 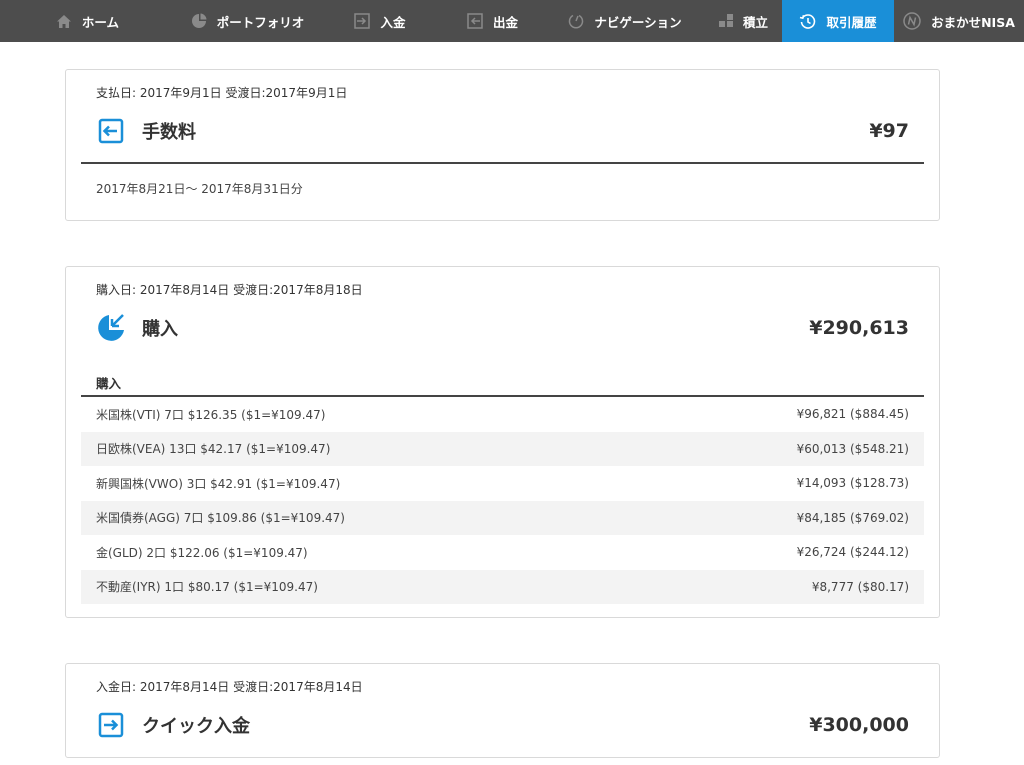 I want to click on nav-item-withdraw: 出金, so click(x=492, y=21).